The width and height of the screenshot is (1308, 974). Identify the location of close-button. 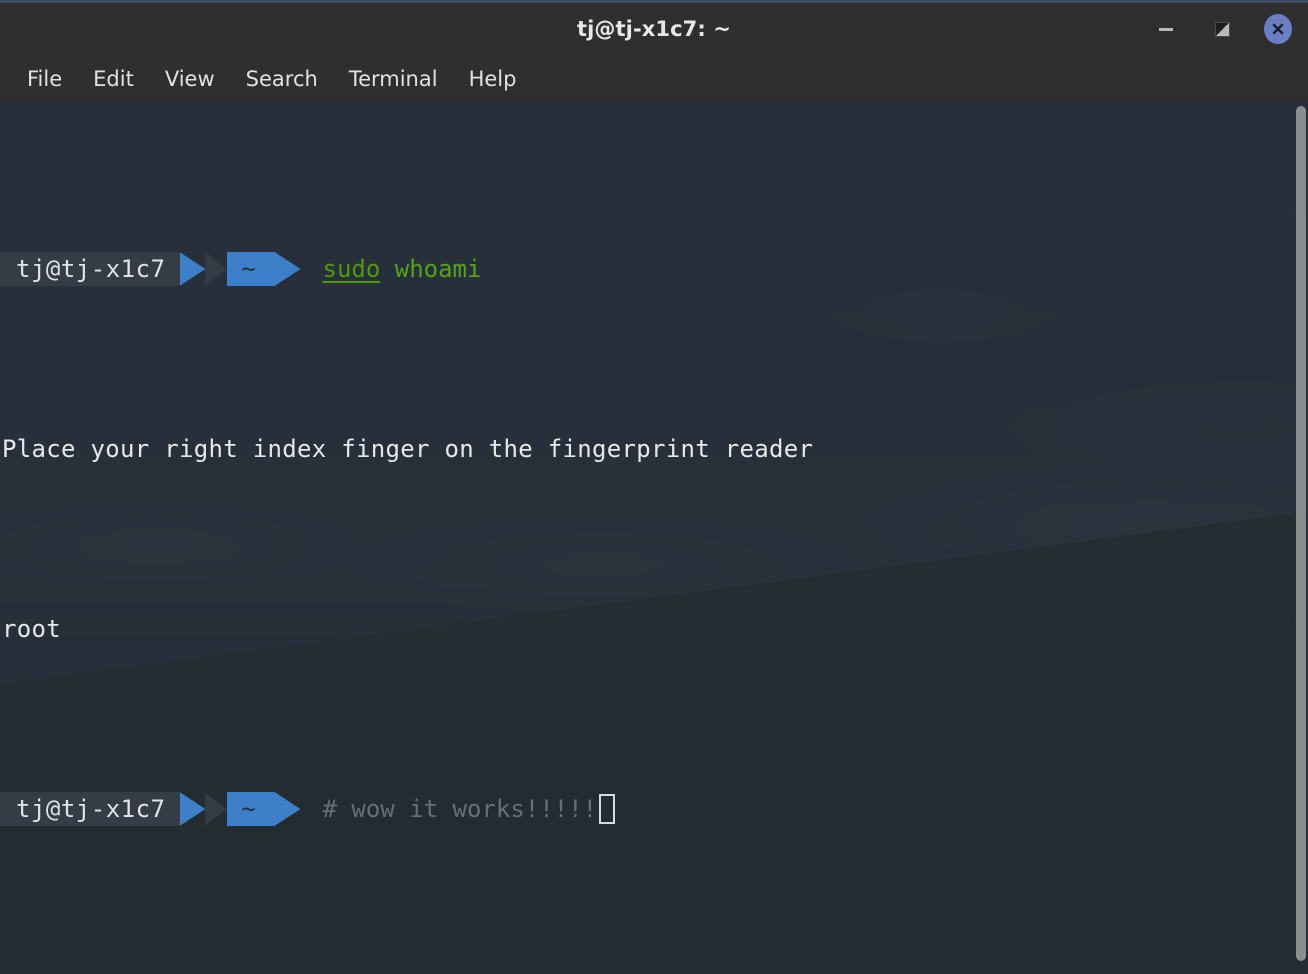
(1278, 29).